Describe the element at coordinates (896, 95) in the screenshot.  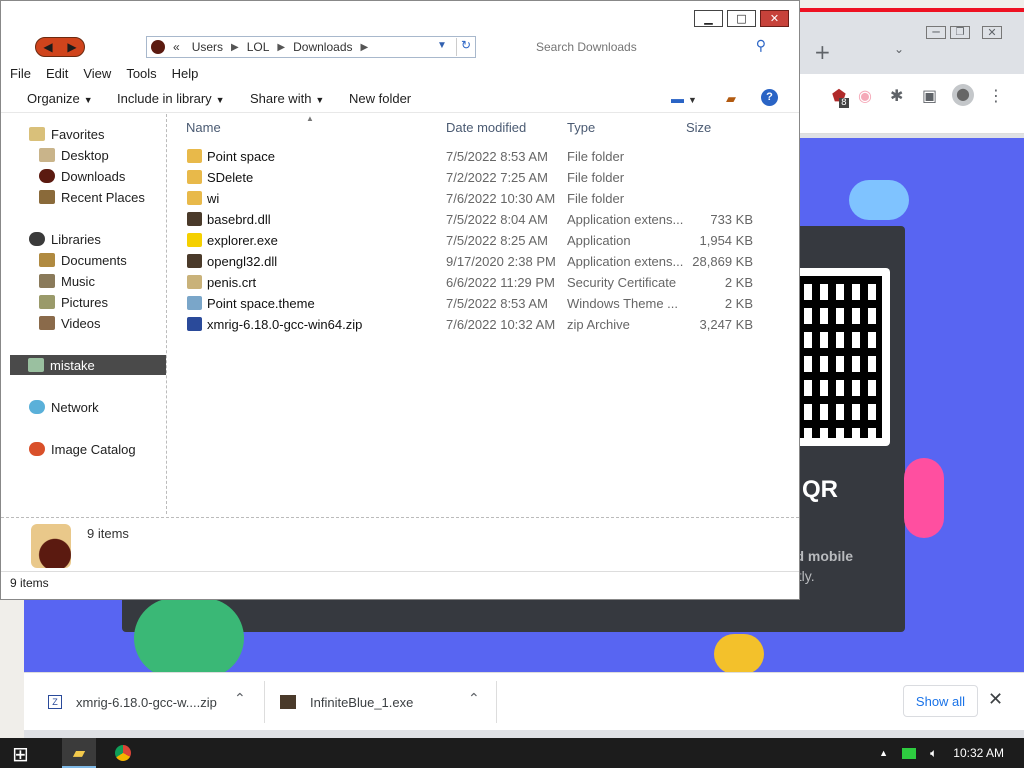
I see `extensions-puzzle-icon: ✱` at that location.